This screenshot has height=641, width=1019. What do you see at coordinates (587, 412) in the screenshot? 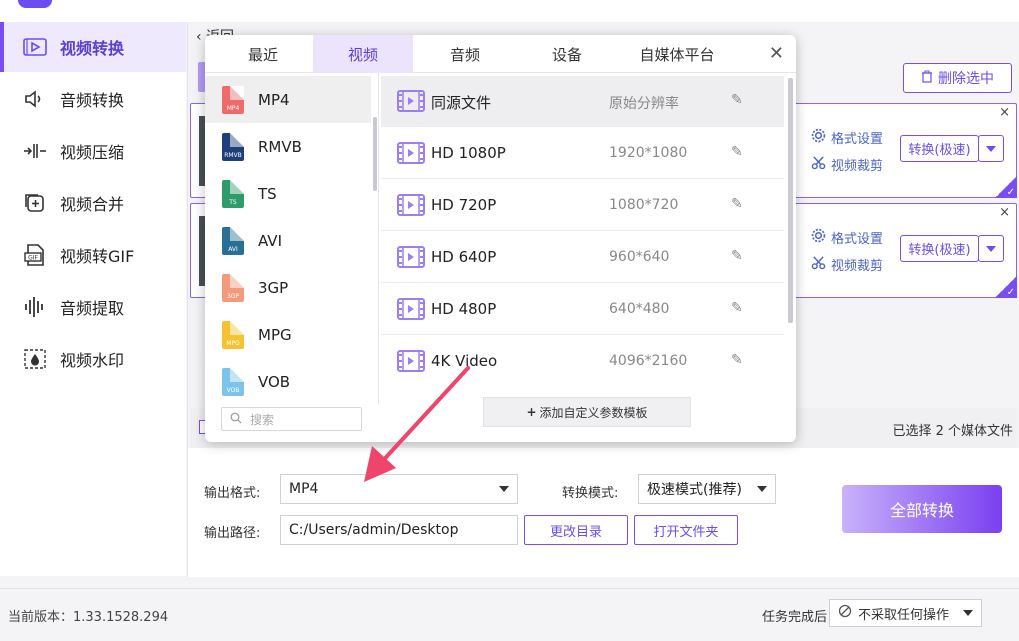
I see `add-custom-template-button: + 添加自定义参数模板` at bounding box center [587, 412].